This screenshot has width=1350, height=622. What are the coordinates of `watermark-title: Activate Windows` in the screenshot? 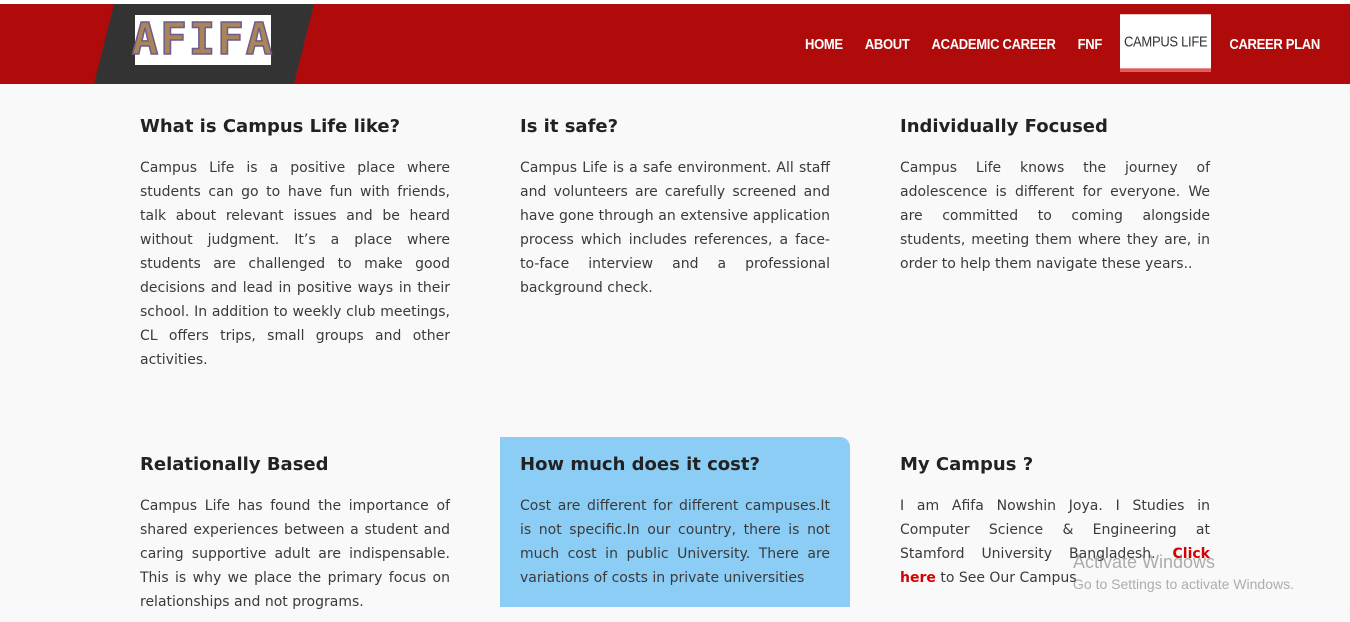 It's located at (1144, 562).